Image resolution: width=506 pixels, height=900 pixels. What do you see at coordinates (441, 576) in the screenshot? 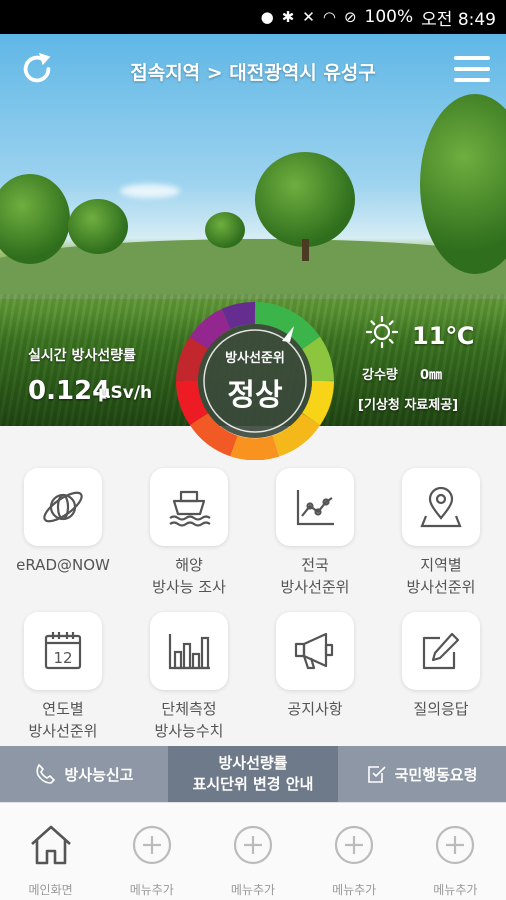
I see `menu-item-label: 지역별 방사선준위` at bounding box center [441, 576].